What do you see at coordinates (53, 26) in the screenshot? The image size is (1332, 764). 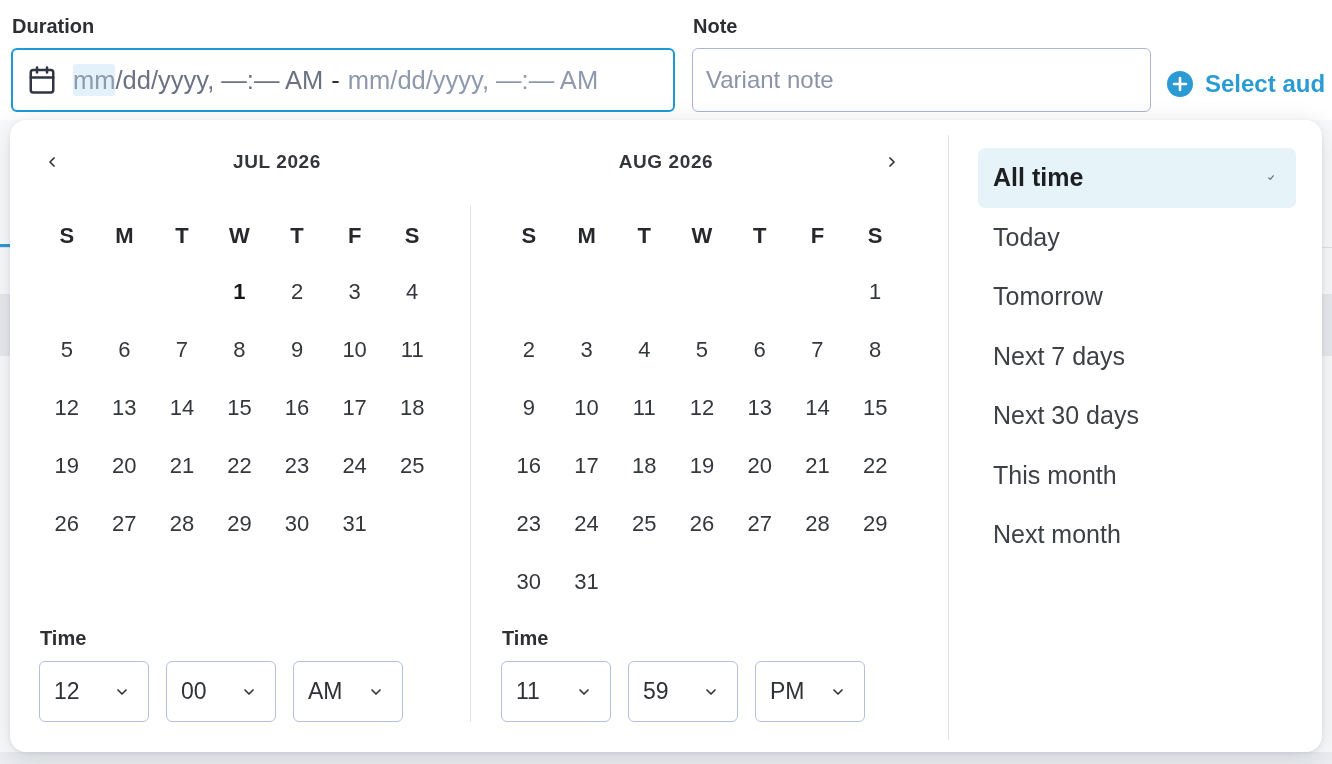 I see `field-label: Duration` at bounding box center [53, 26].